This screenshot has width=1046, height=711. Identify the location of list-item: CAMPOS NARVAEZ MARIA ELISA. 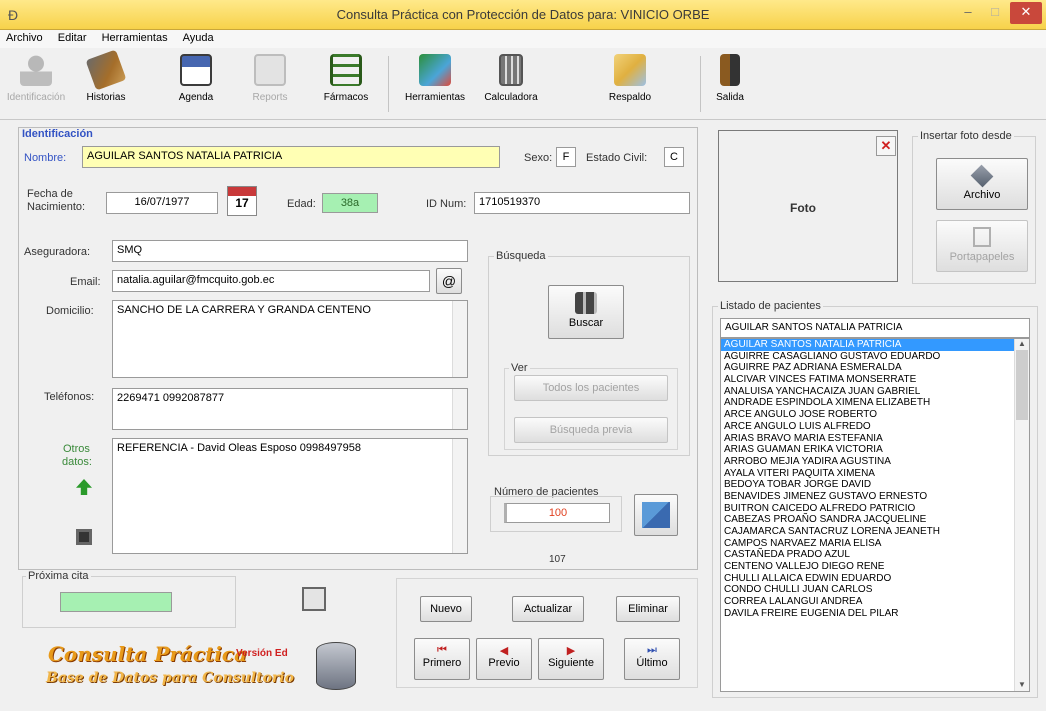
(875, 544).